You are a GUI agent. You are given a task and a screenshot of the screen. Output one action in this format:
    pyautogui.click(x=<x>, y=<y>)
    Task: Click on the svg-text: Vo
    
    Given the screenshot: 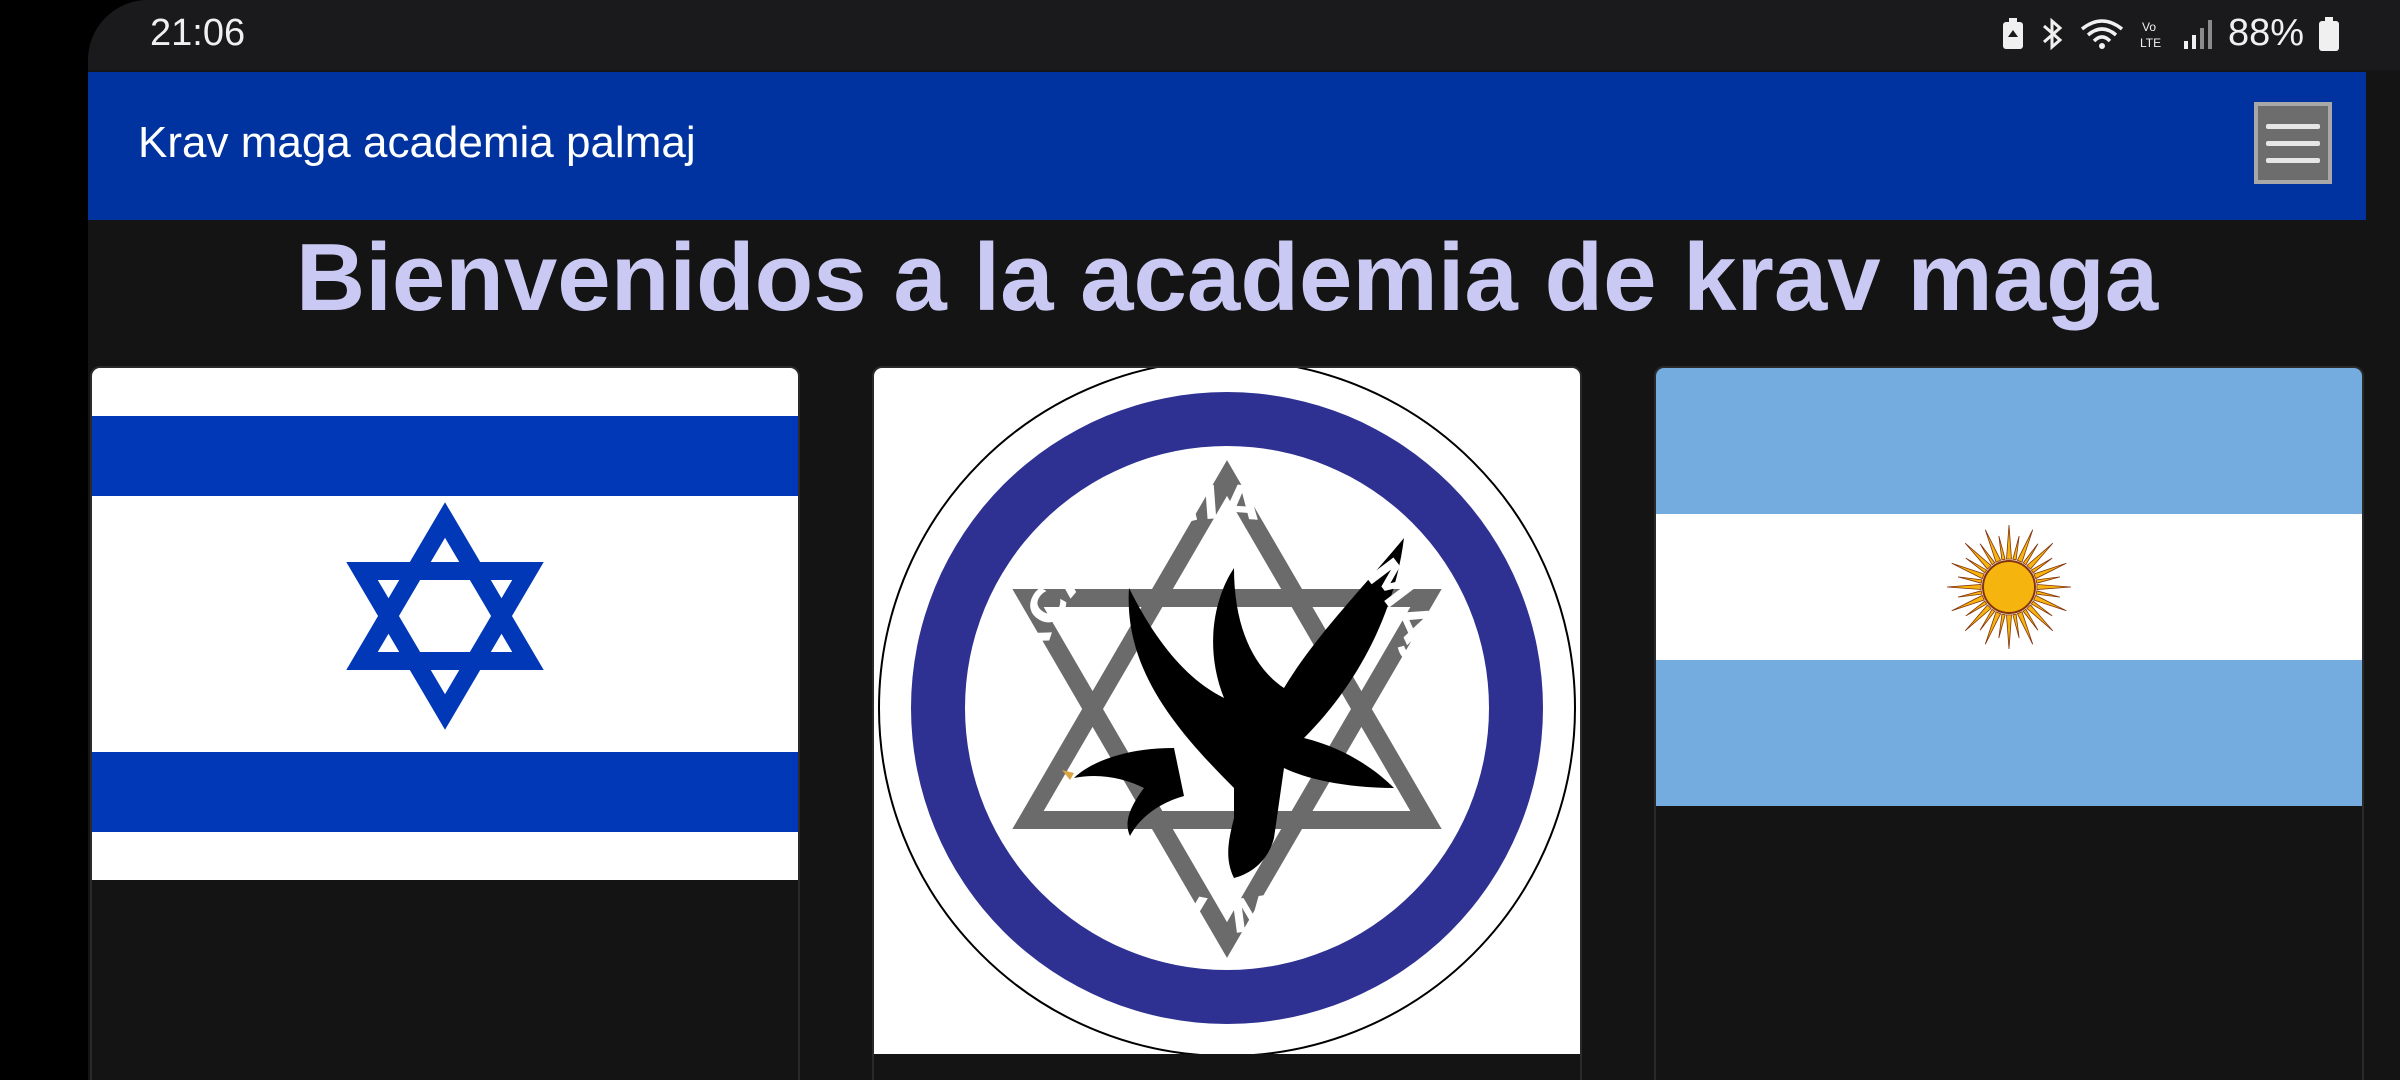 What is the action you would take?
    pyautogui.click(x=2149, y=27)
    